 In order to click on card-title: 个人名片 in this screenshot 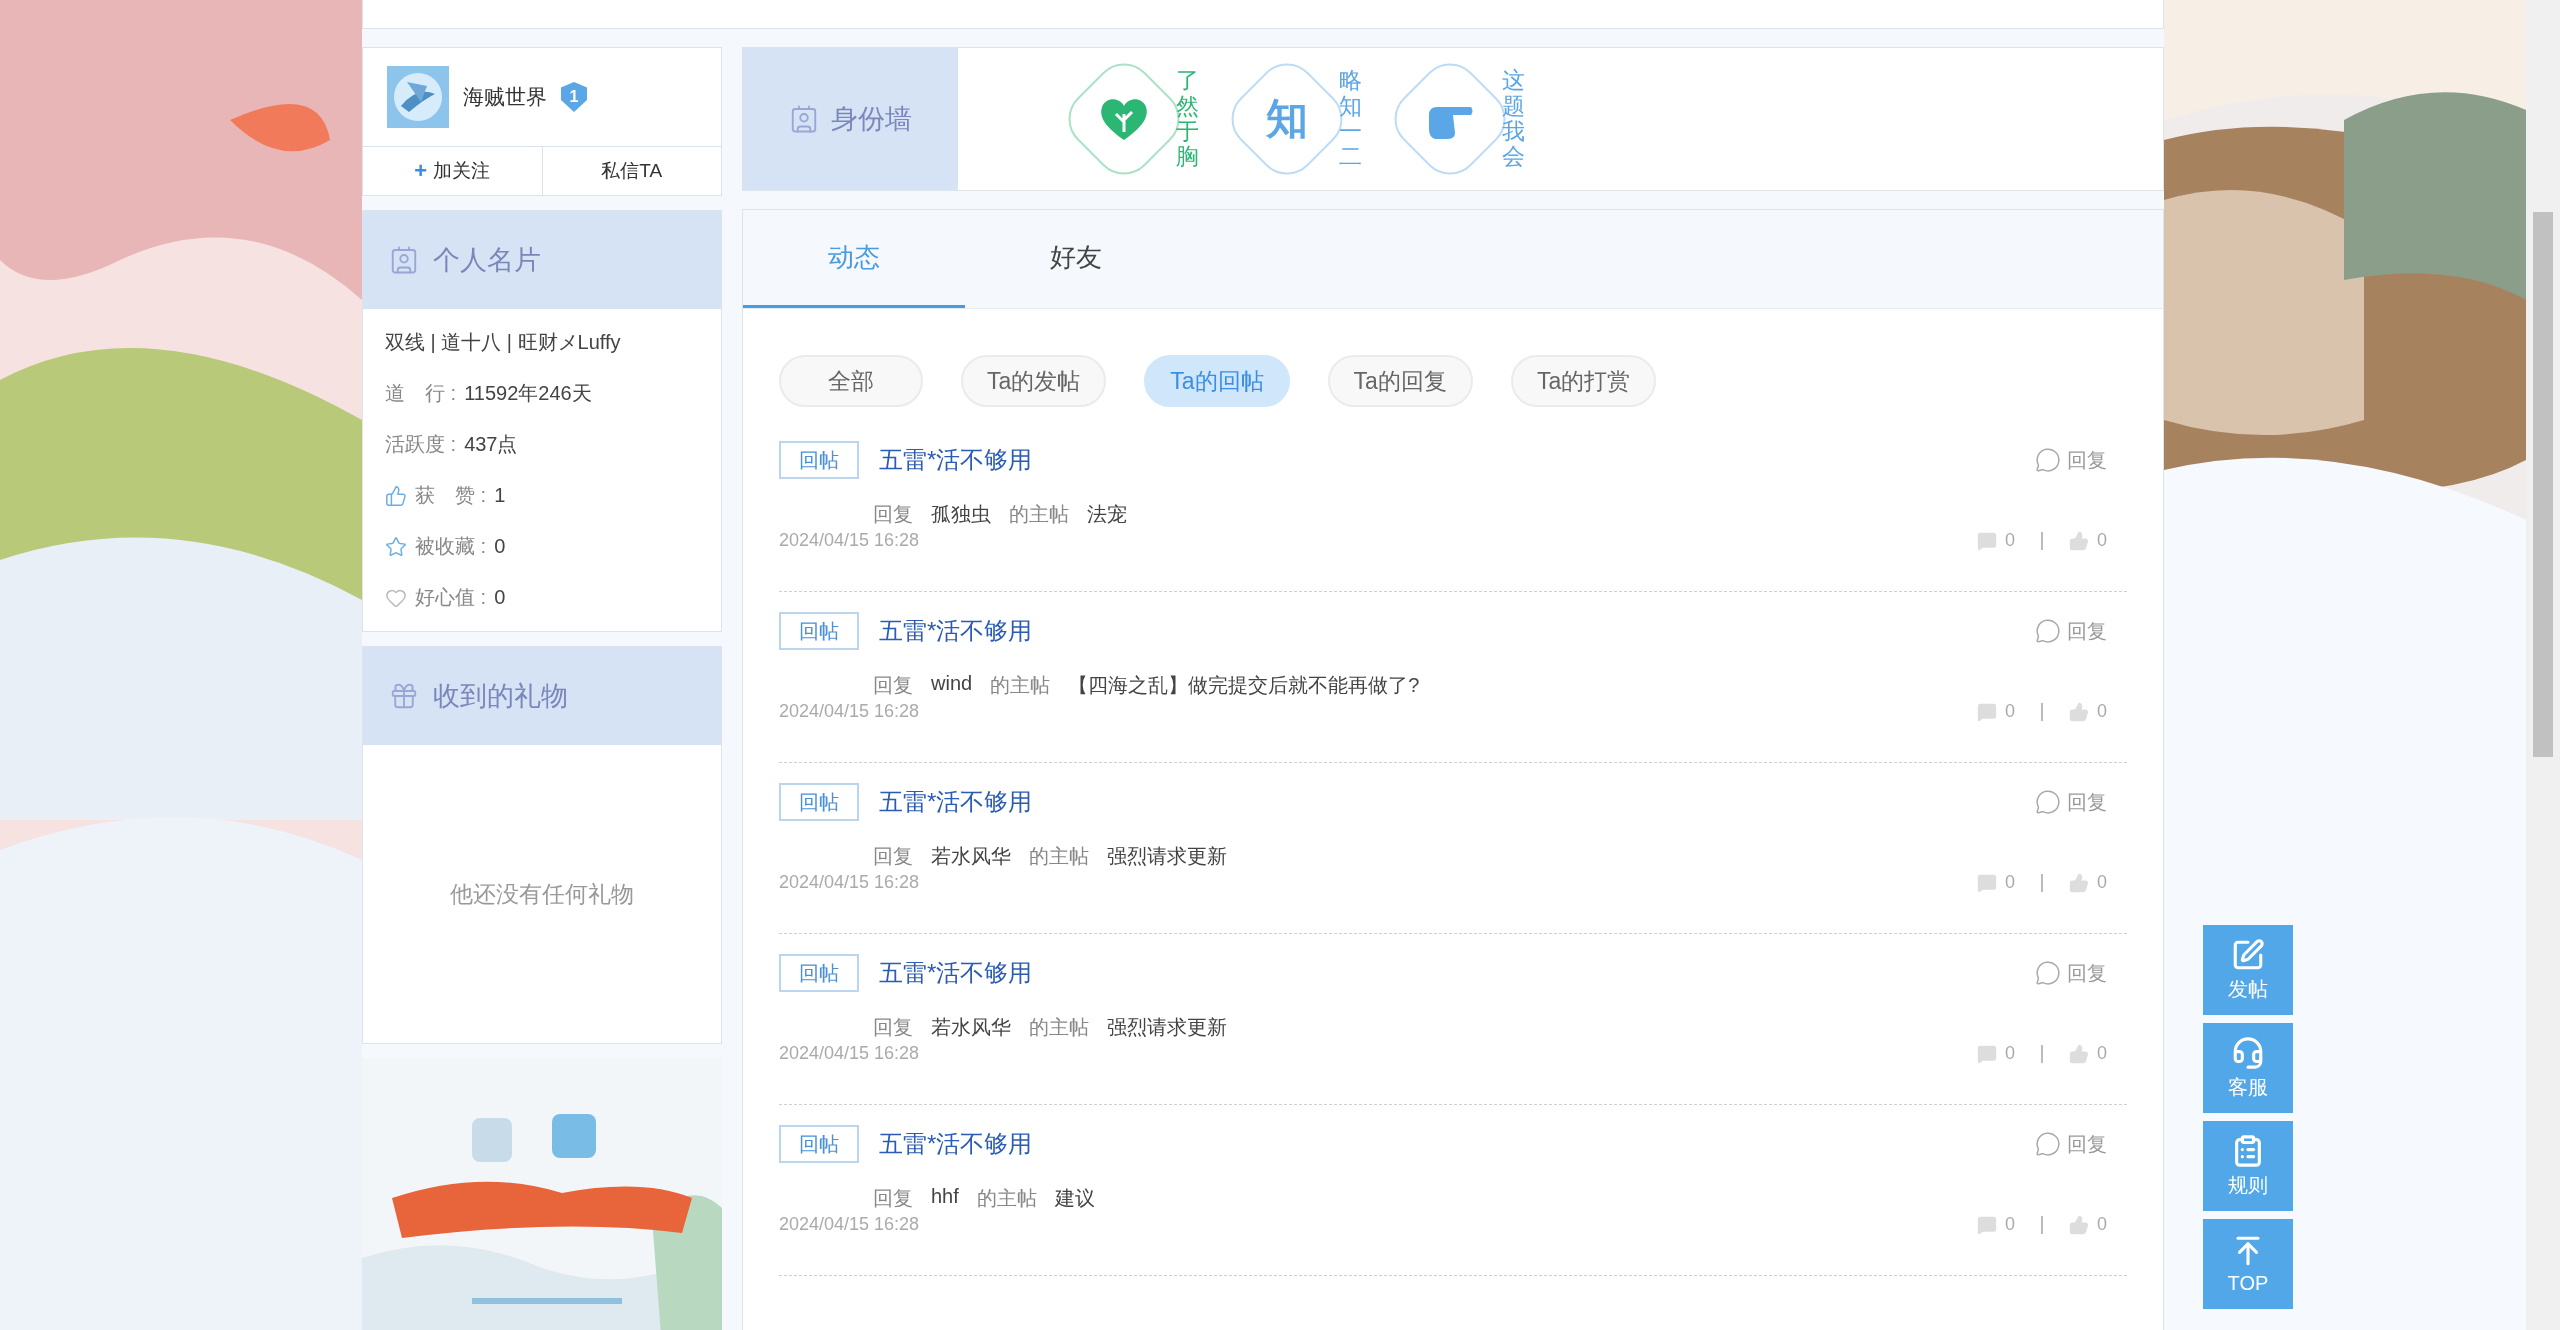, I will do `click(487, 260)`.